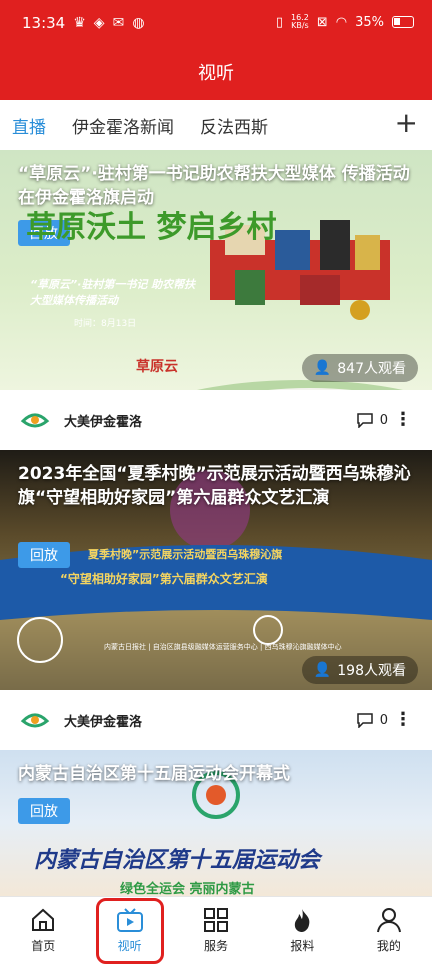 The image size is (432, 964). What do you see at coordinates (79, 23) in the screenshot?
I see `crown-icon: ♛` at bounding box center [79, 23].